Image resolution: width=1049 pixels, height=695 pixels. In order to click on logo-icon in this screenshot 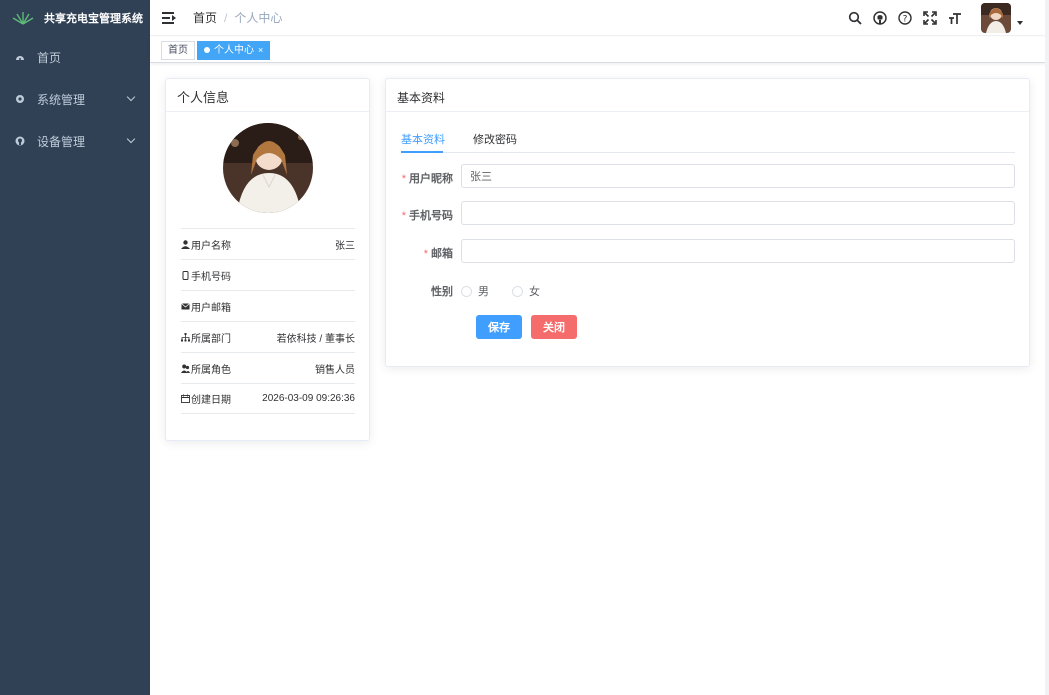, I will do `click(23, 18)`.